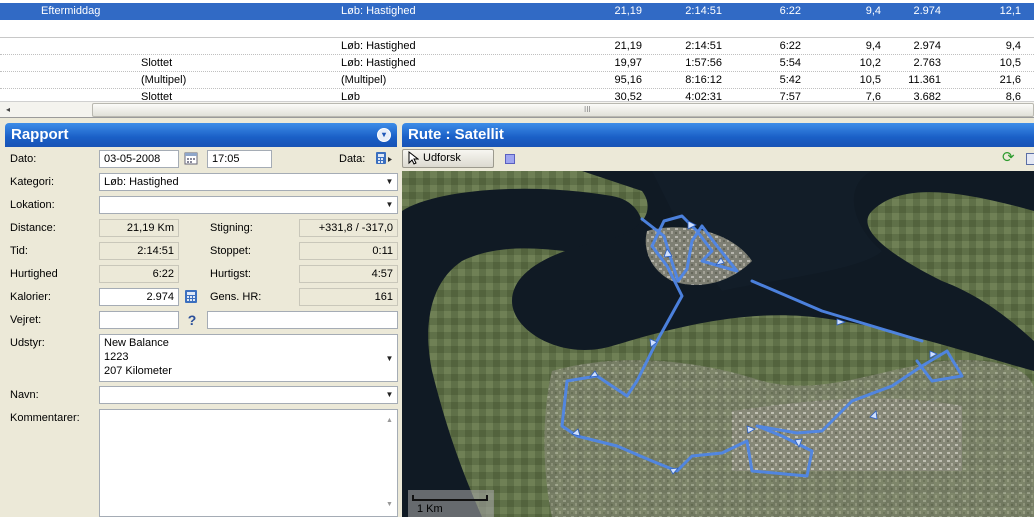 This screenshot has height=517, width=1034. I want to click on name-select: ▼, so click(248, 395).